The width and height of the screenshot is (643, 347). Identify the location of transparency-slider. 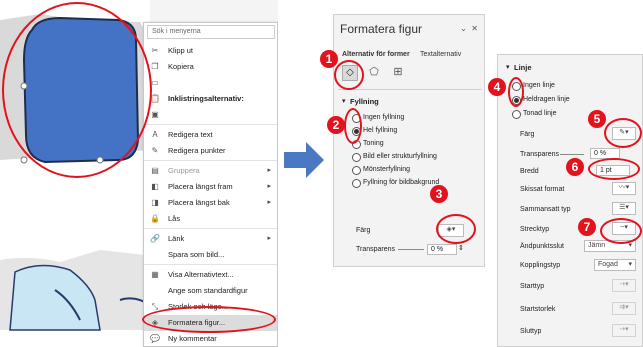
(411, 249).